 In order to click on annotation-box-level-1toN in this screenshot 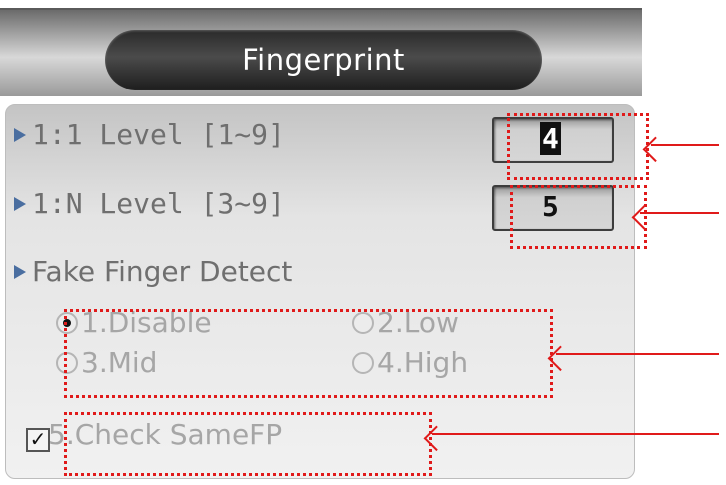, I will do `click(578, 217)`.